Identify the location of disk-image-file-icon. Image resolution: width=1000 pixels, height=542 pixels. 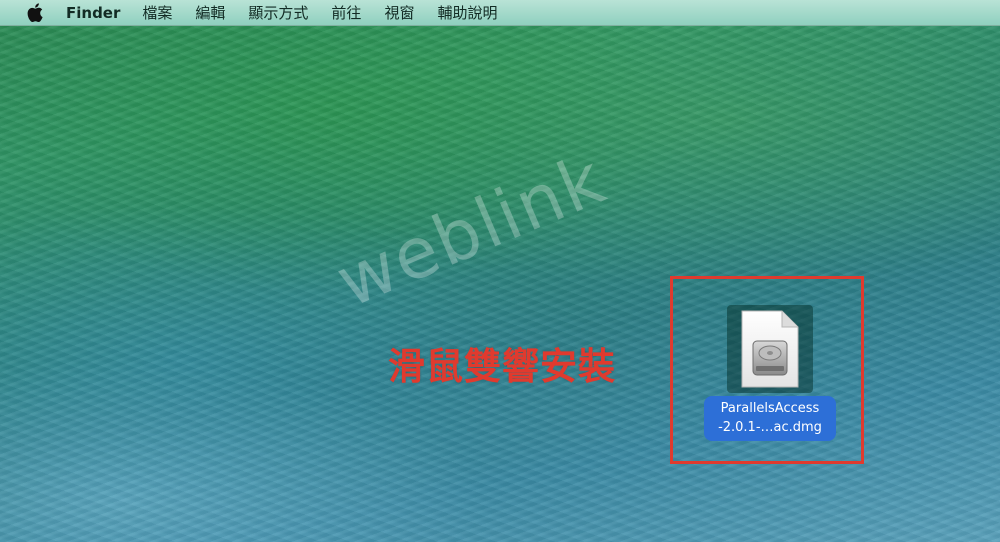
(770, 351).